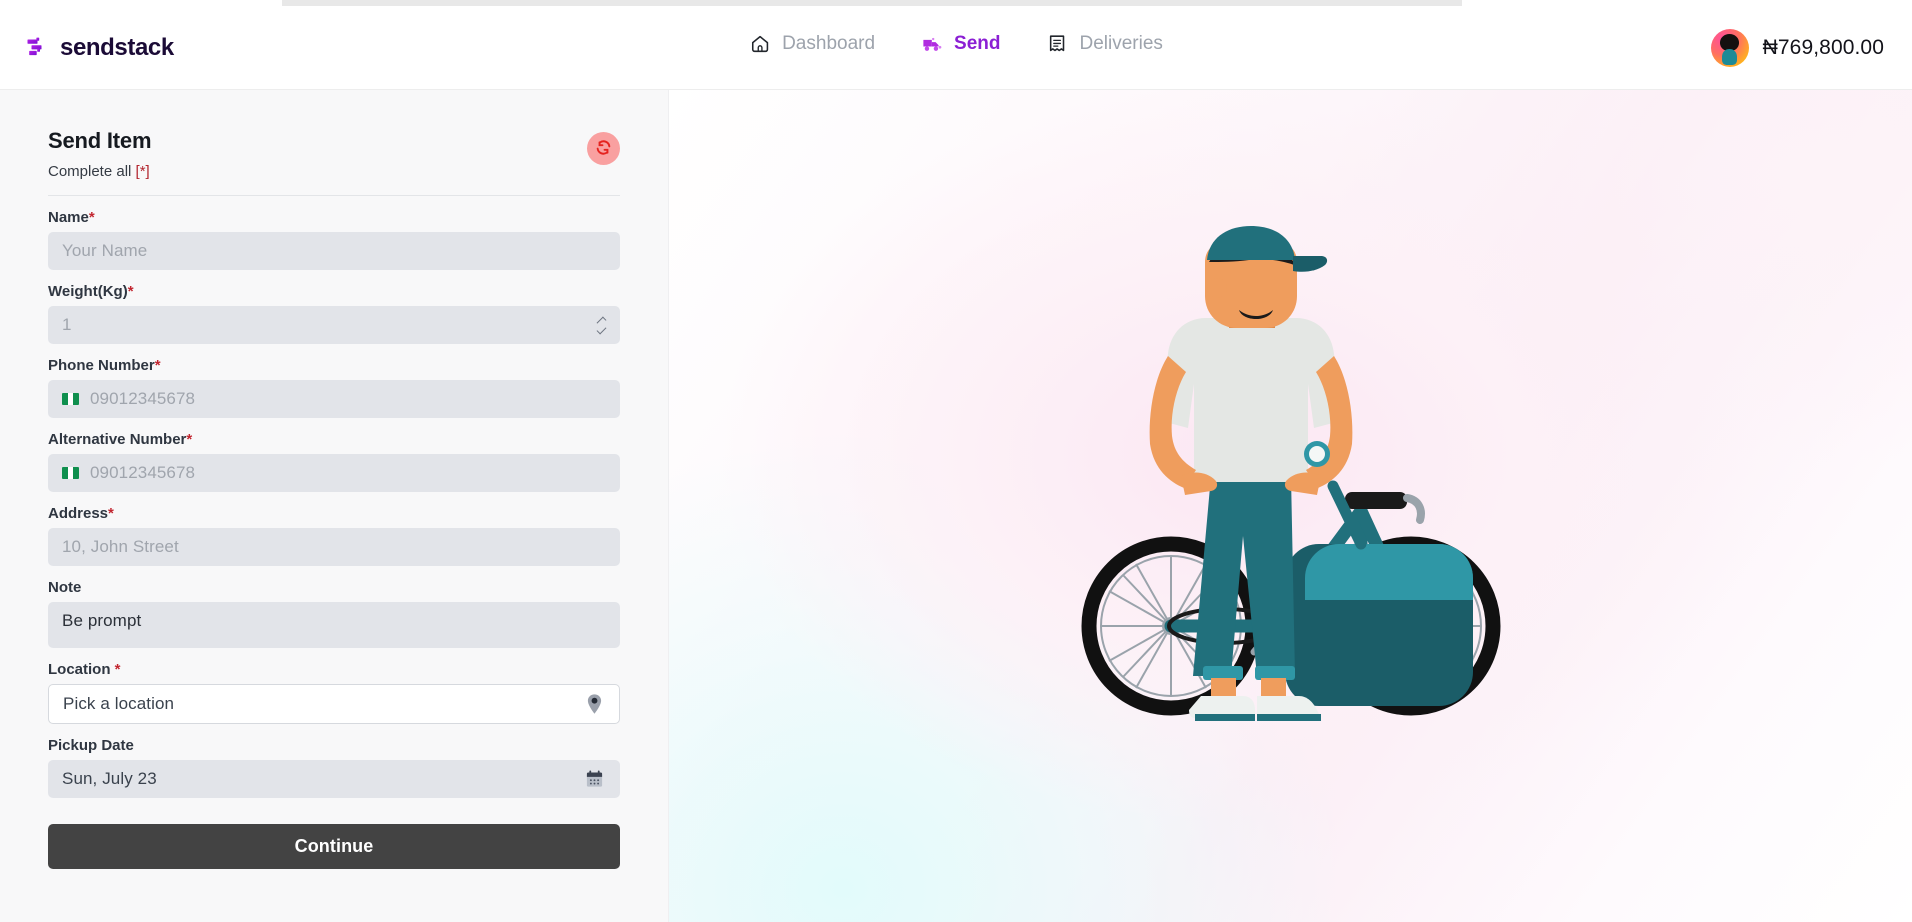 The image size is (1912, 922). Describe the element at coordinates (100, 140) in the screenshot. I see `page-title: Send Item` at that location.